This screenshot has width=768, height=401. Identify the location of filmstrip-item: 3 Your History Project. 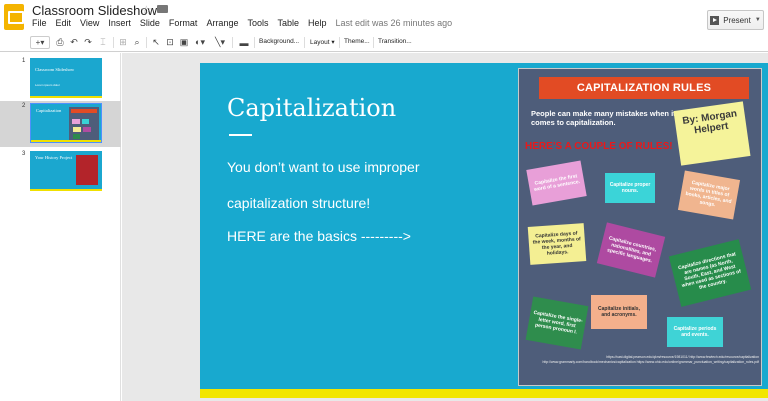
(60, 171).